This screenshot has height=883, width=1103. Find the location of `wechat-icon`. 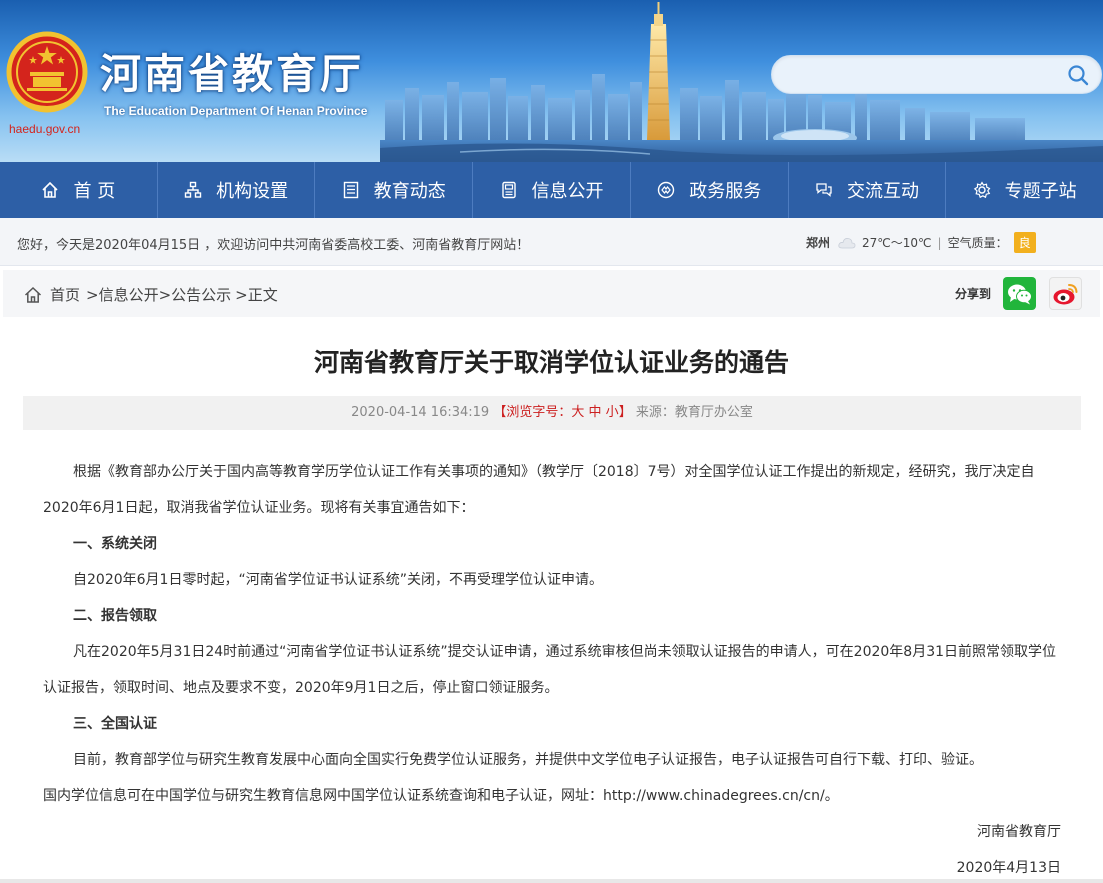

wechat-icon is located at coordinates (1019, 294).